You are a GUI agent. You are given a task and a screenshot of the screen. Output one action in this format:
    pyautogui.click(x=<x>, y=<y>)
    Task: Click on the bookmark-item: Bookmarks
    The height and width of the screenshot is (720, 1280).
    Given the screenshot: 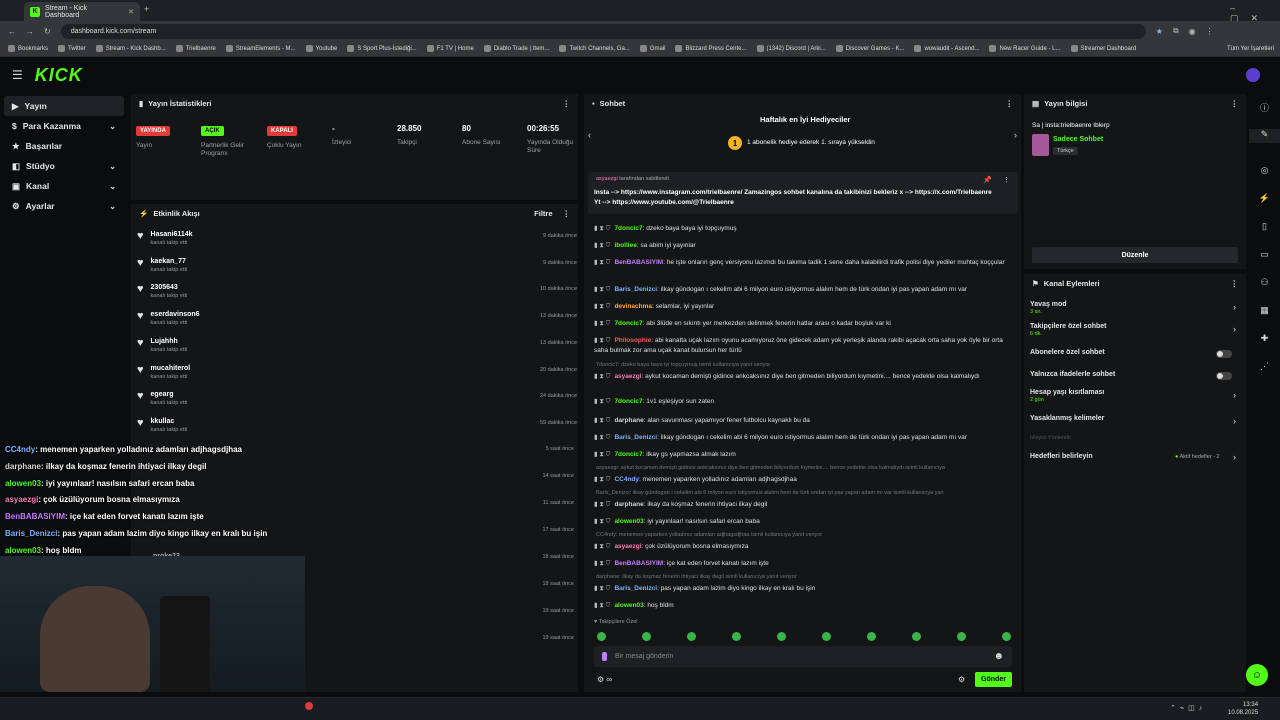 What is the action you would take?
    pyautogui.click(x=28, y=48)
    